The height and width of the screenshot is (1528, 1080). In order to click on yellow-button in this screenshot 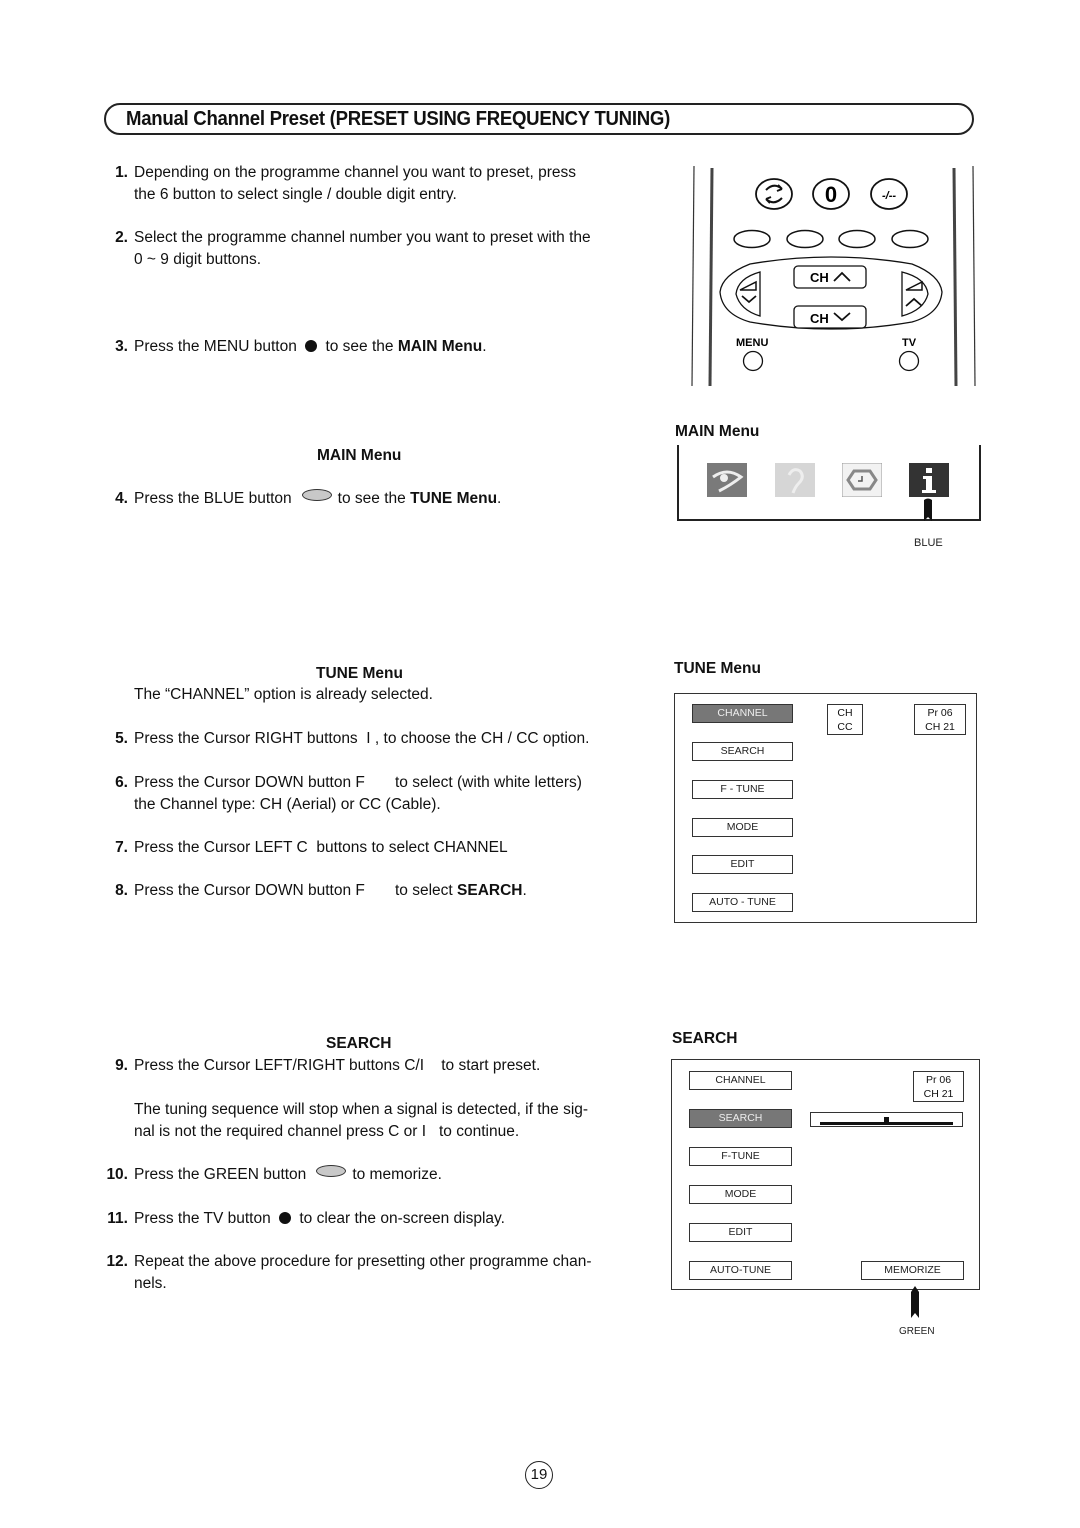, I will do `click(857, 239)`.